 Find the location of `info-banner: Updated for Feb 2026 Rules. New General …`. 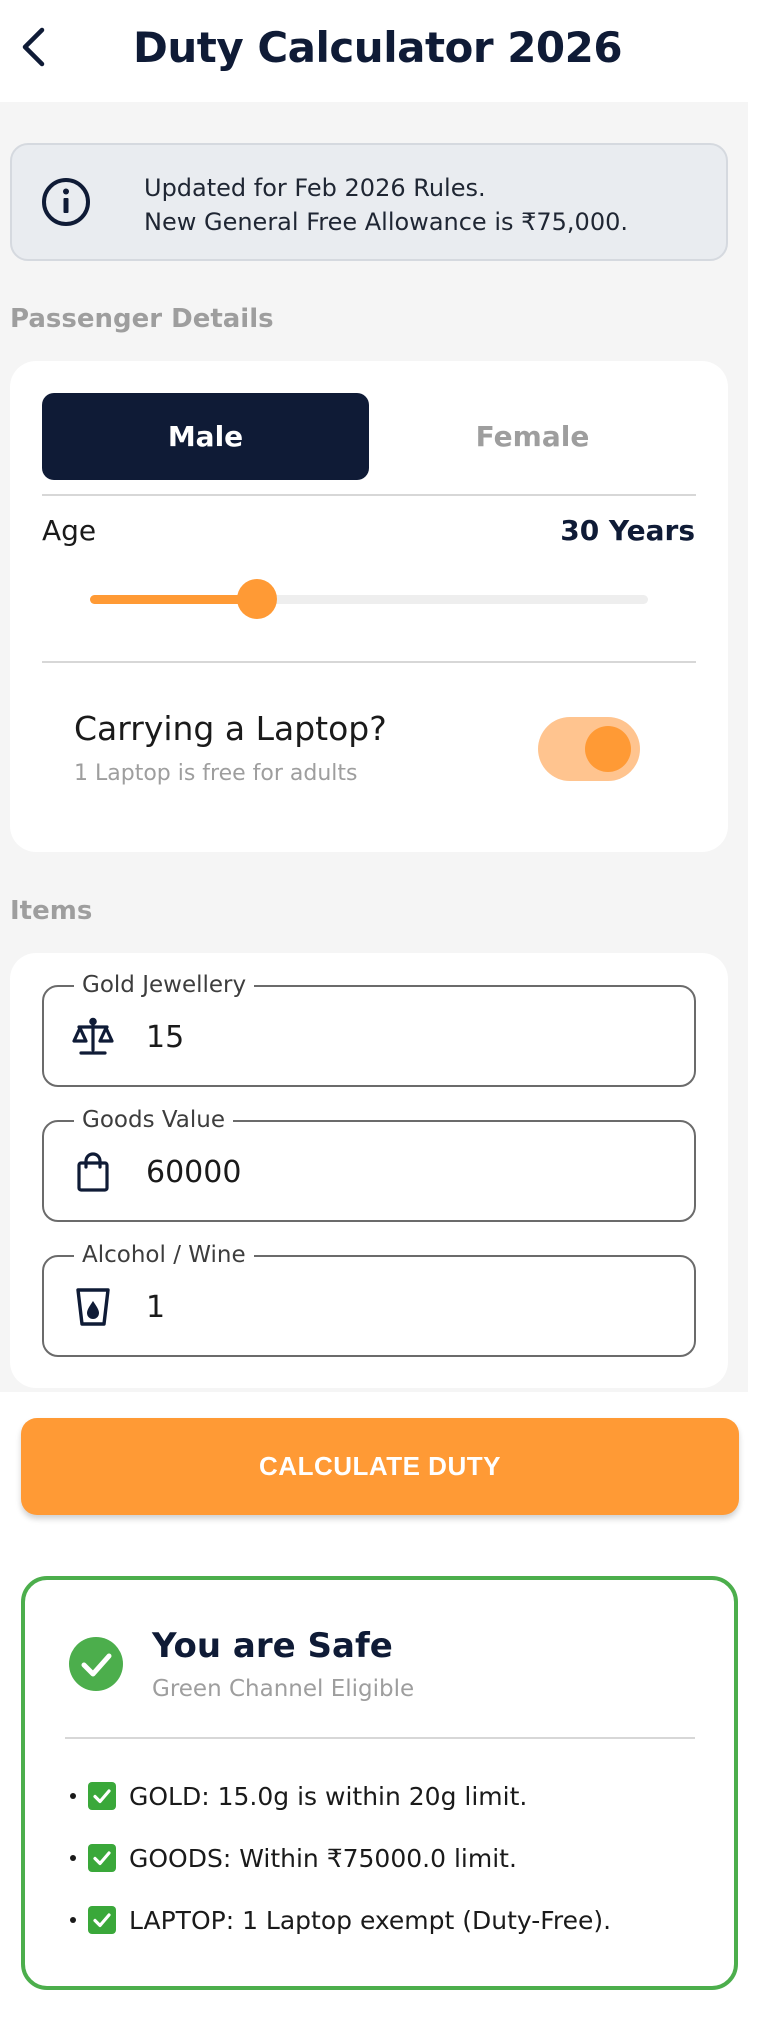

info-banner: Updated for Feb 2026 Rules. New General … is located at coordinates (369, 202).